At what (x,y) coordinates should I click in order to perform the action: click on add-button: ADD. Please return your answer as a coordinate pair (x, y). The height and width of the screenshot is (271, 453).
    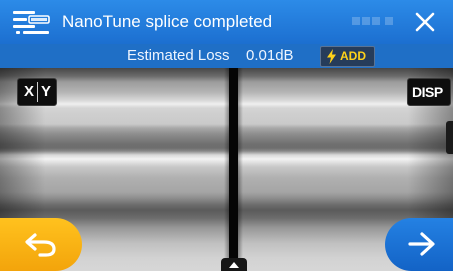
    Looking at the image, I should click on (347, 56).